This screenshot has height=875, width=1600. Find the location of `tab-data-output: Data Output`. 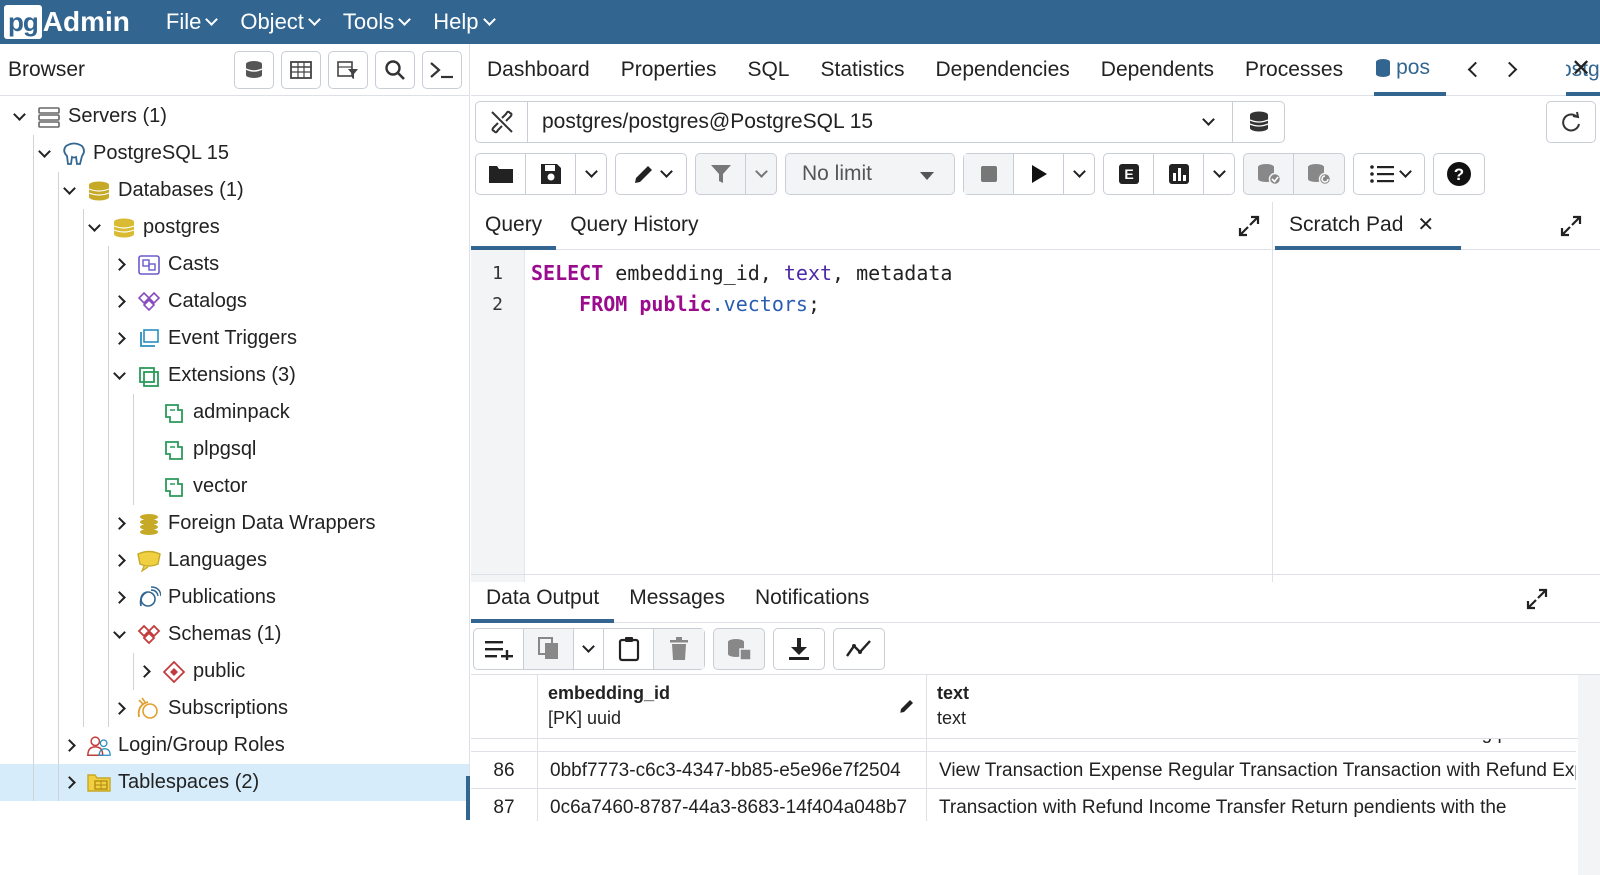

tab-data-output: Data Output is located at coordinates (543, 599).